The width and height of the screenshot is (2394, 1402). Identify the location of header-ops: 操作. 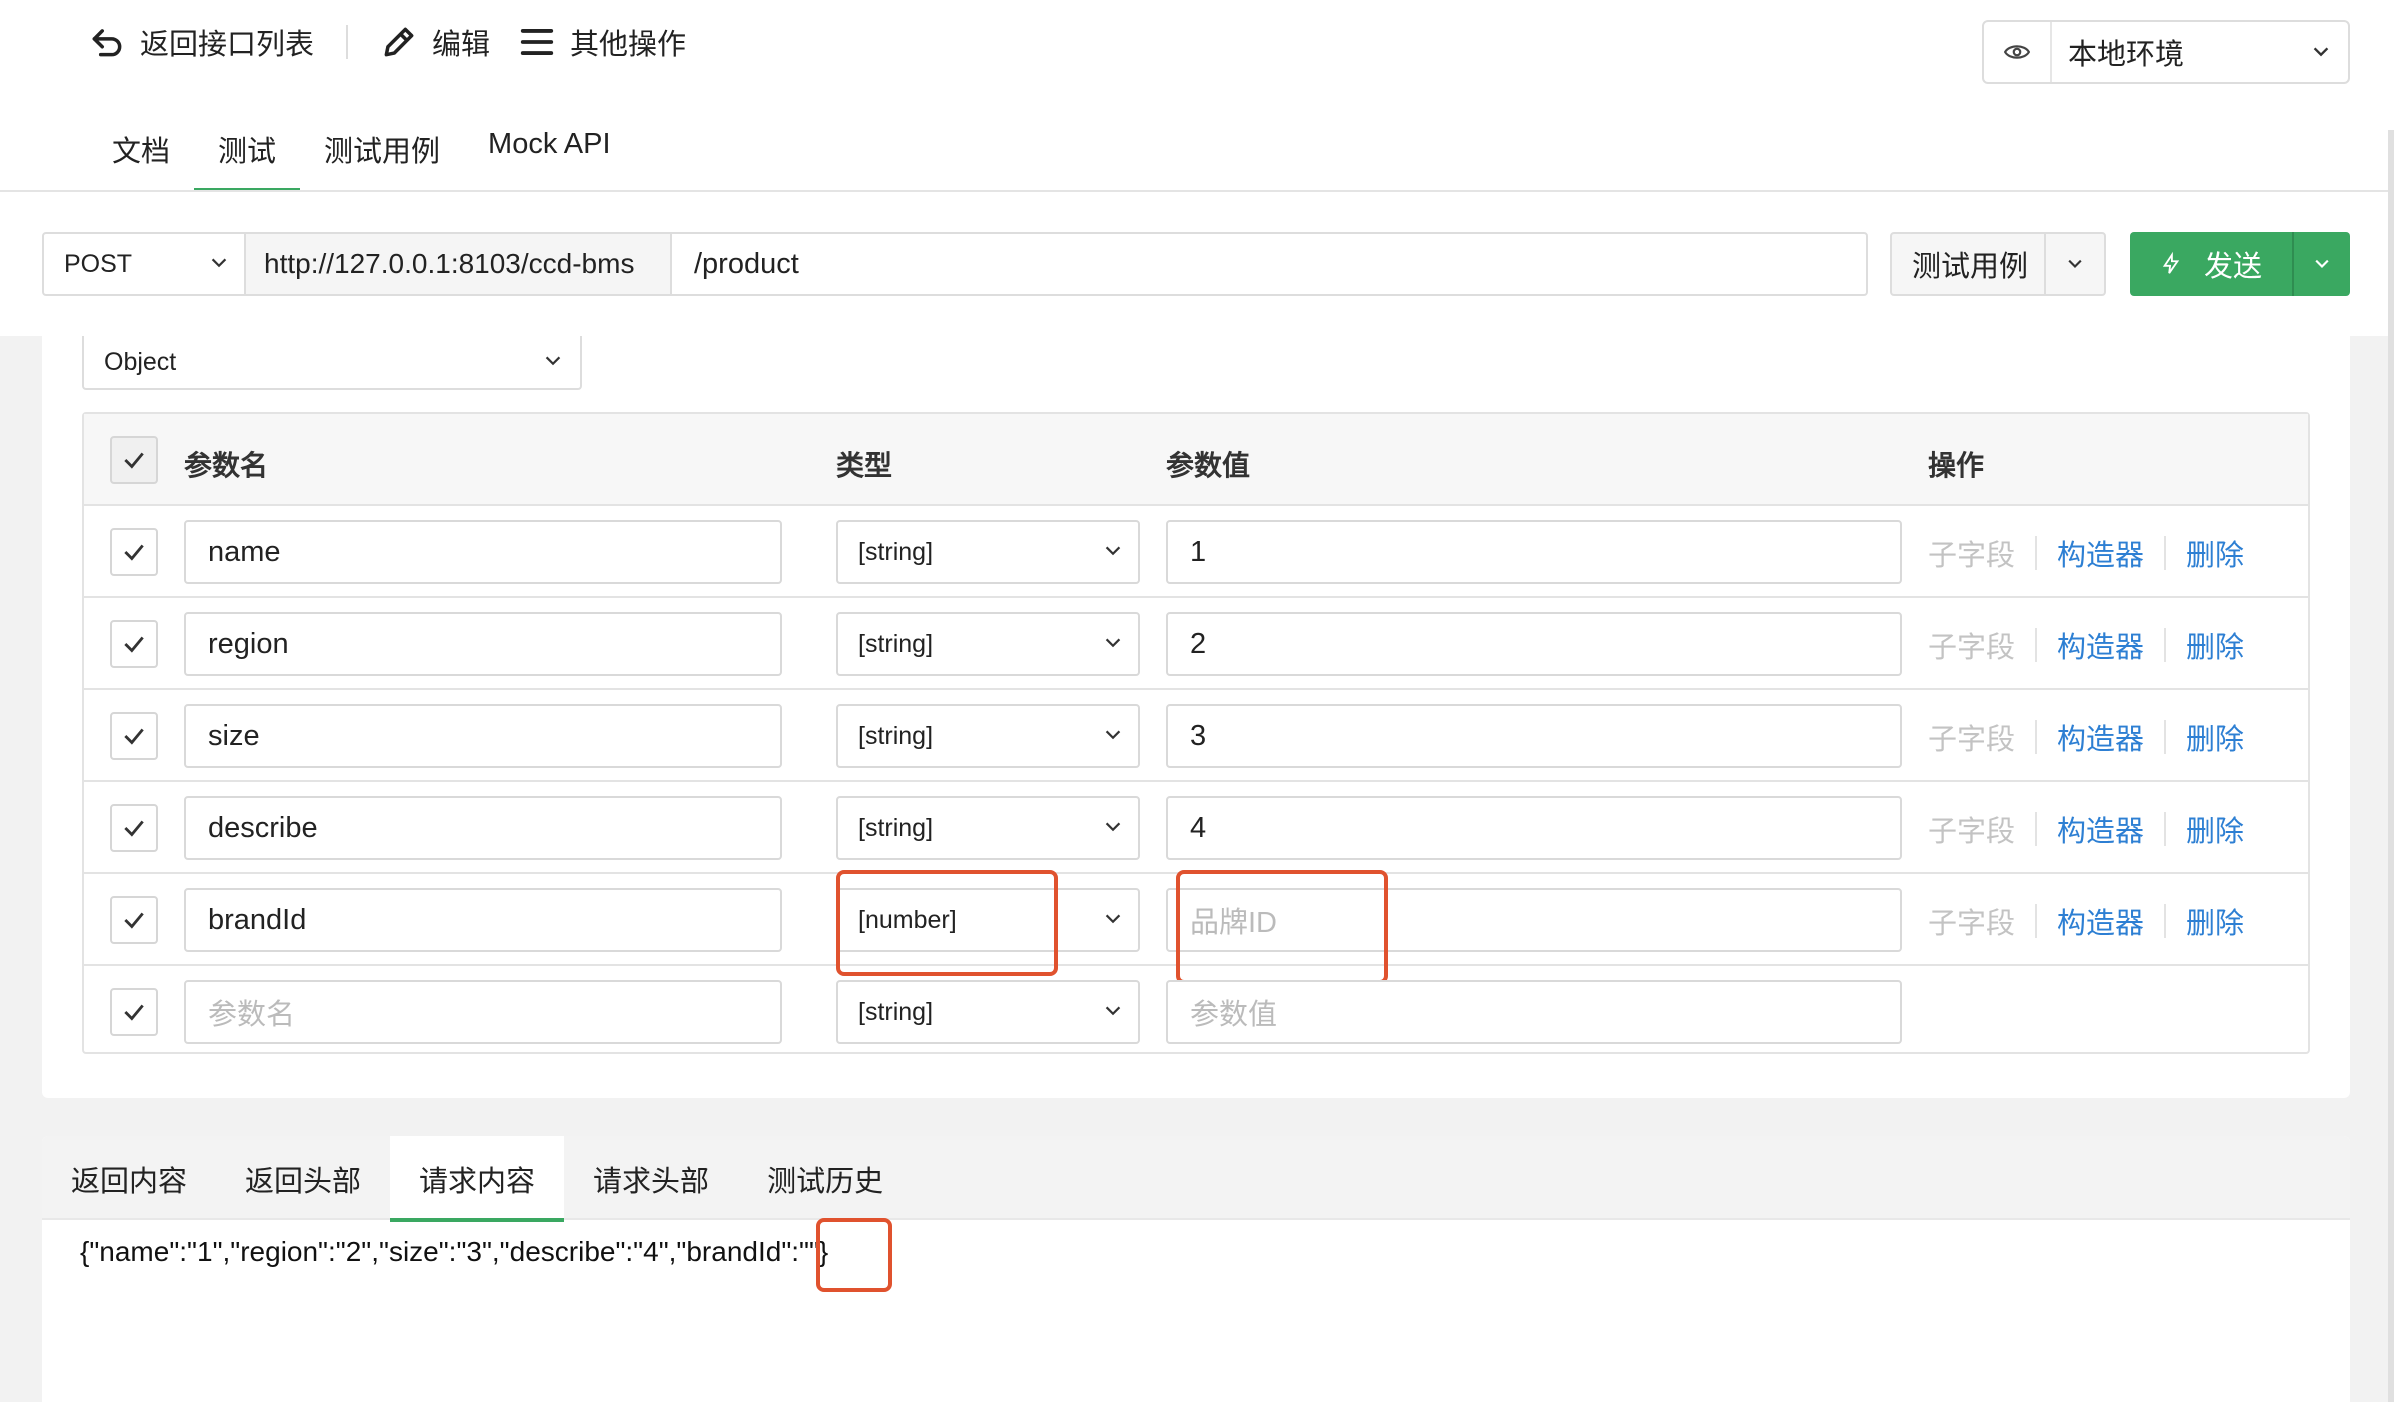
(1956, 465).